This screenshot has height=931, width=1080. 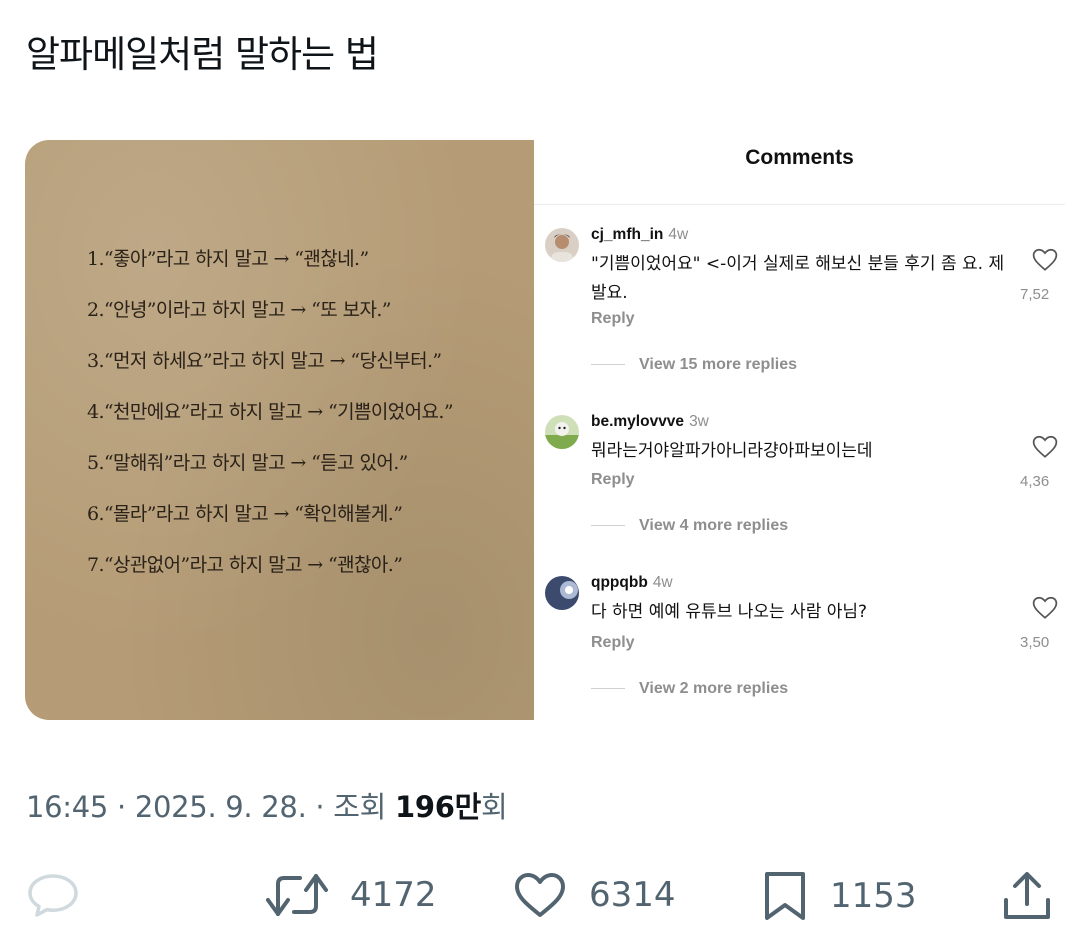 I want to click on post-meta: 16:45 · 2025. 9. 28. · 조회 196만회, so click(x=267, y=805).